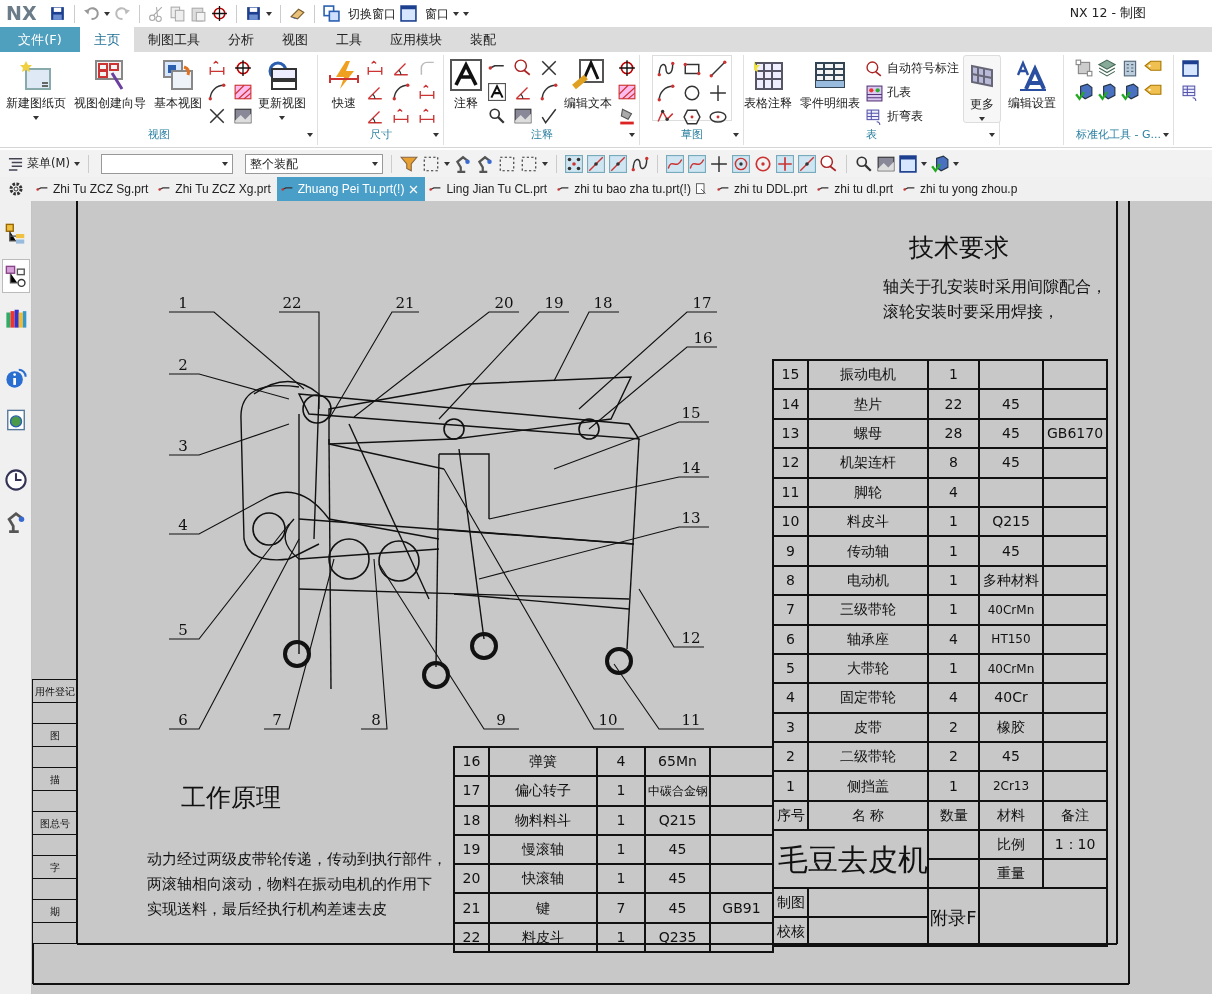 The height and width of the screenshot is (995, 1212). What do you see at coordinates (295, 39) in the screenshot?
I see `ribbon-tab: 视图` at bounding box center [295, 39].